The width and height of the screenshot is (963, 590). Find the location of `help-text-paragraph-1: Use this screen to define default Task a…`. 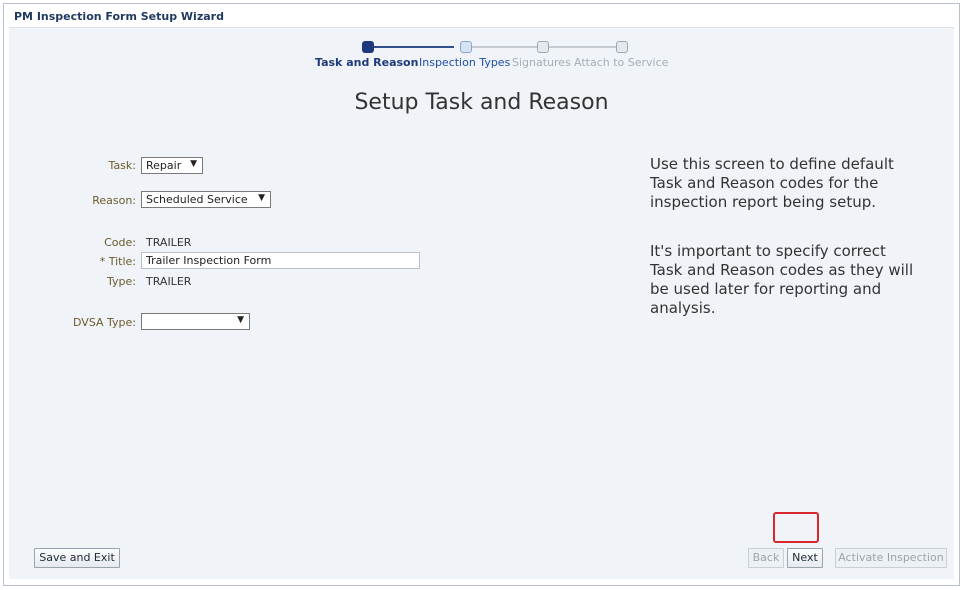

help-text-paragraph-1: Use this screen to define default Task a… is located at coordinates (772, 183).